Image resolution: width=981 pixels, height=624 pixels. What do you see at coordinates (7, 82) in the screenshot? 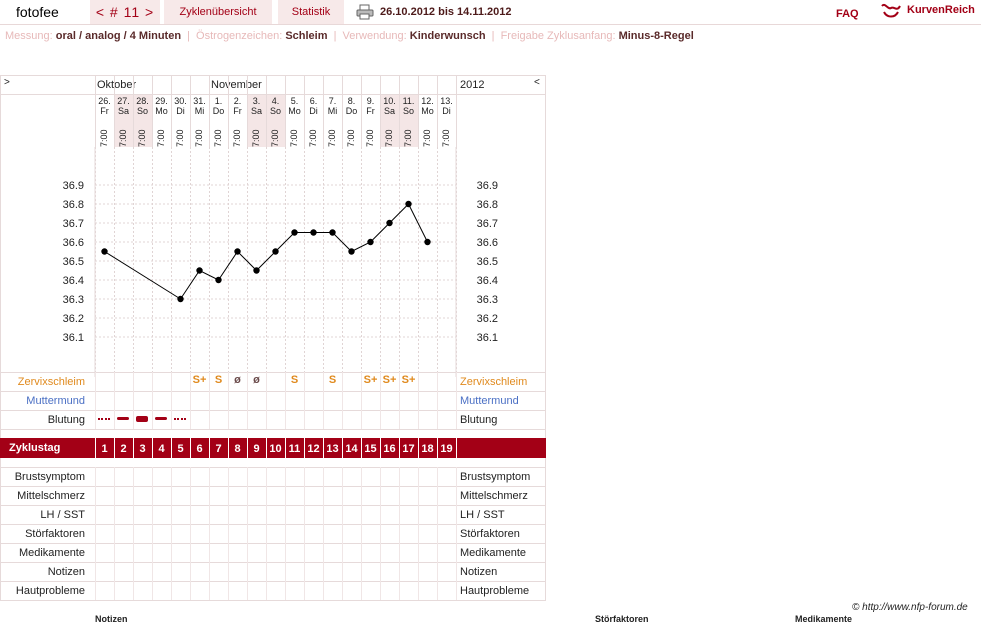
I see `chart-nav-left-button: >` at bounding box center [7, 82].